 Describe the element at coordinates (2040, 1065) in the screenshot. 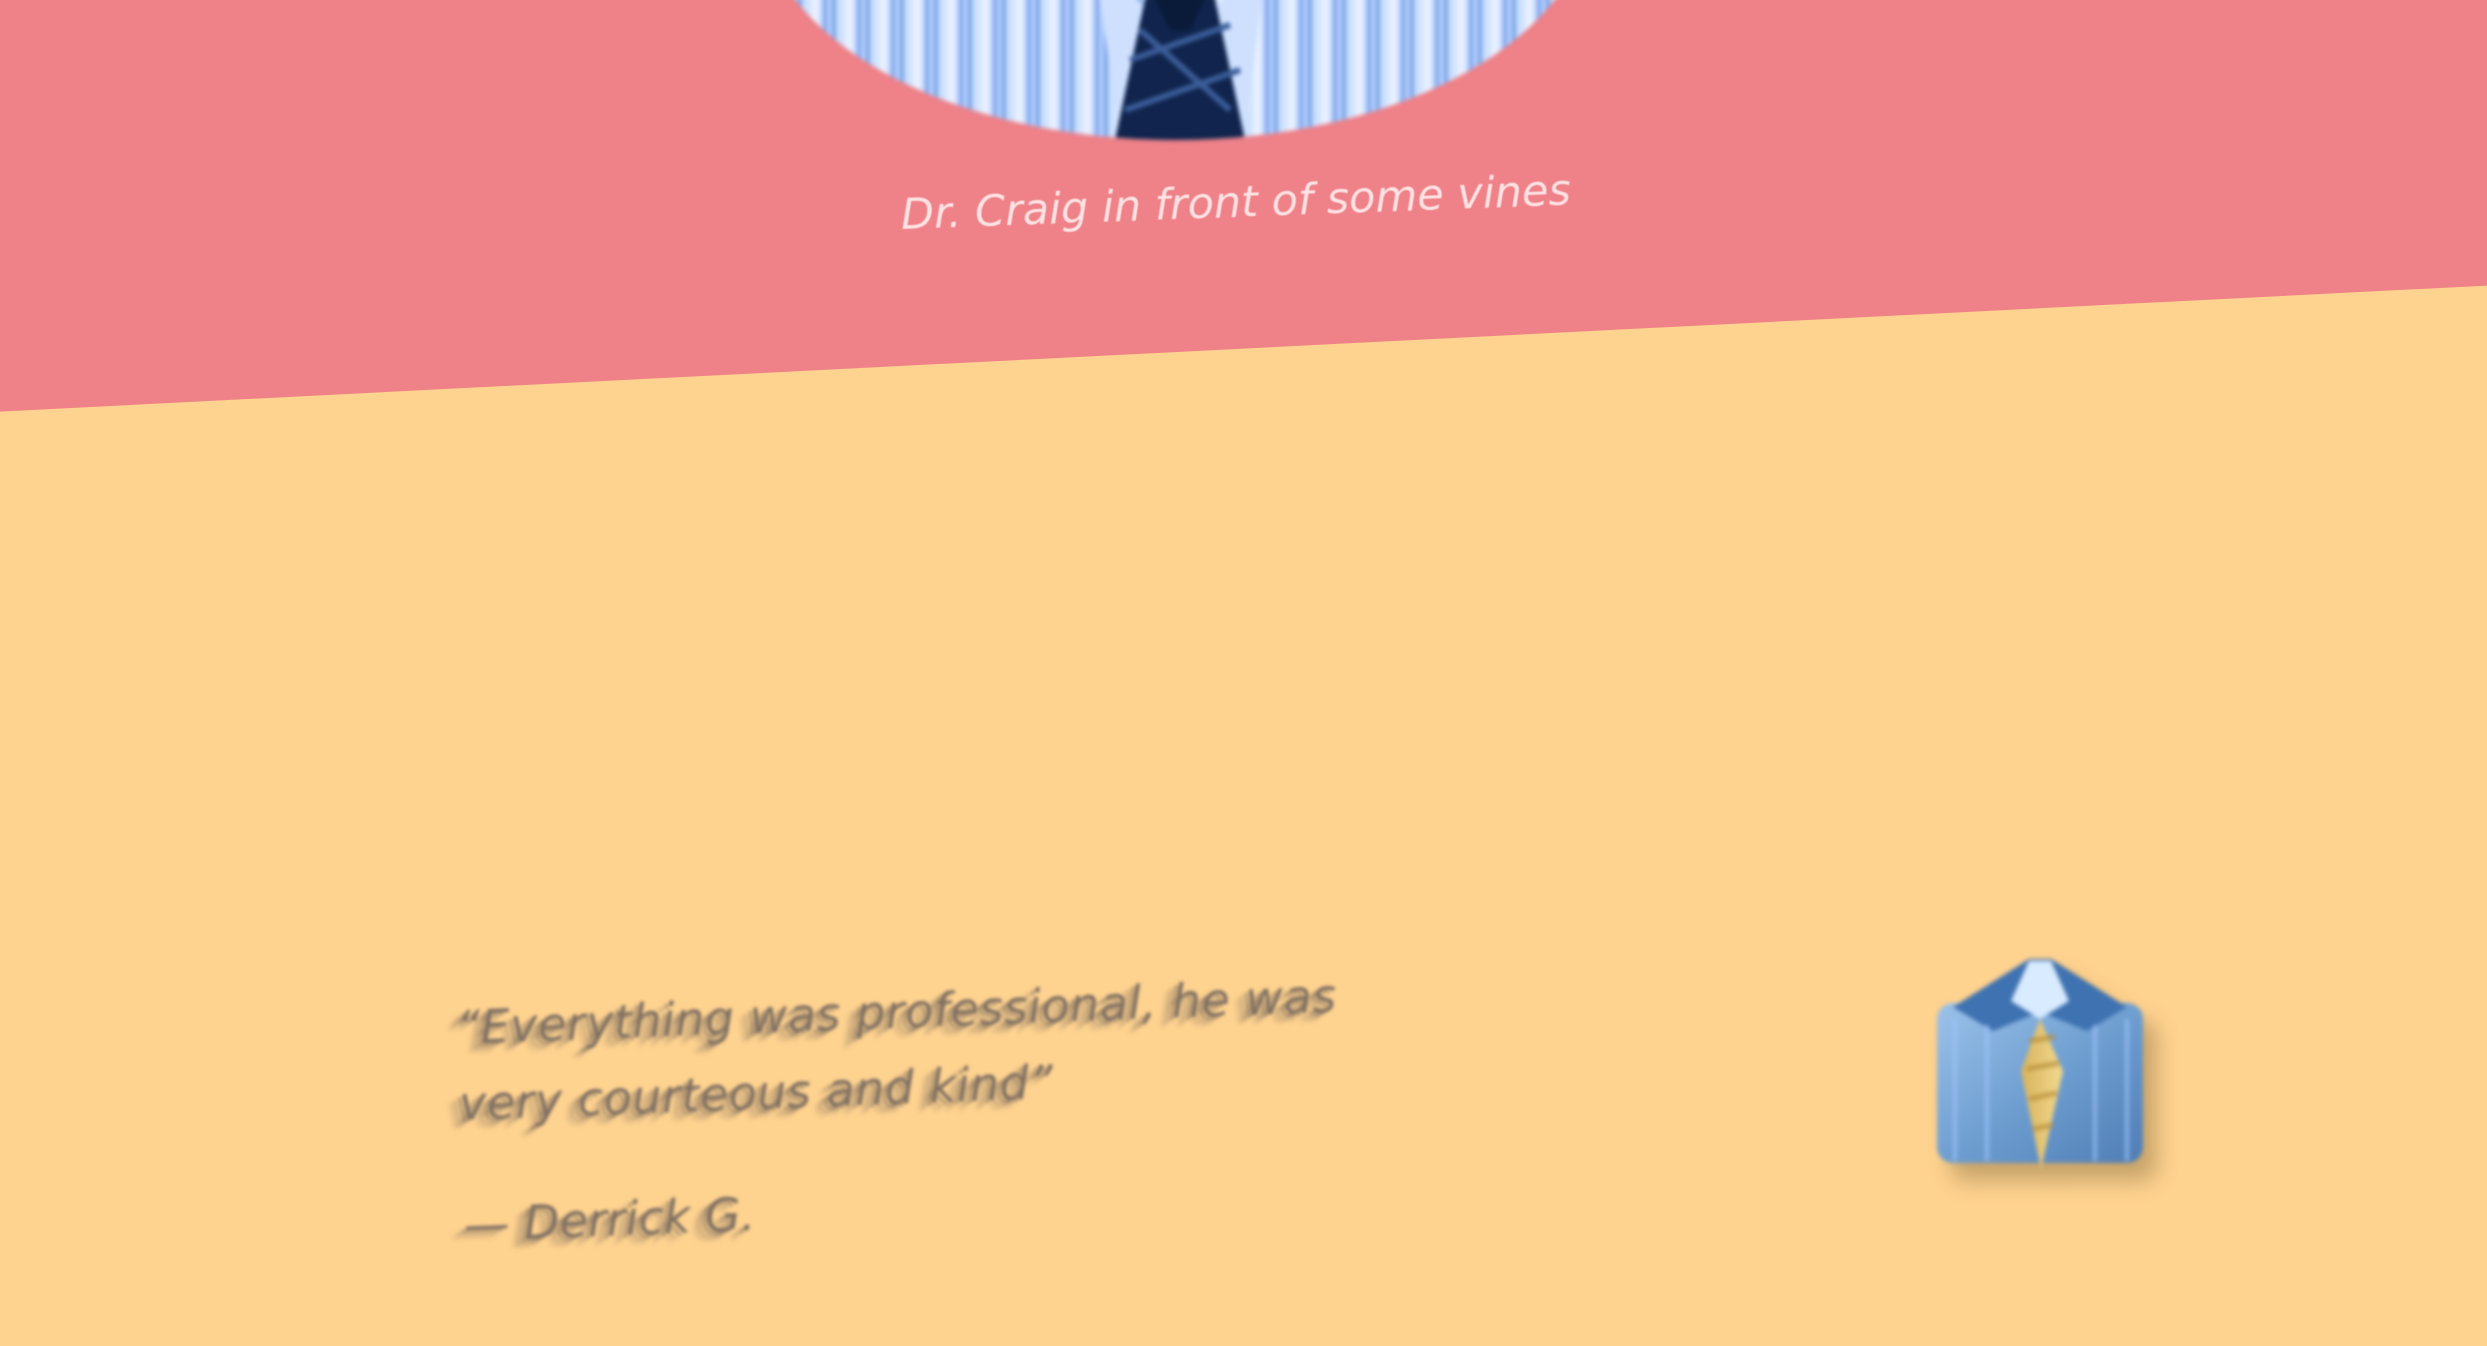

I see `shirt-and-tie-icon` at that location.